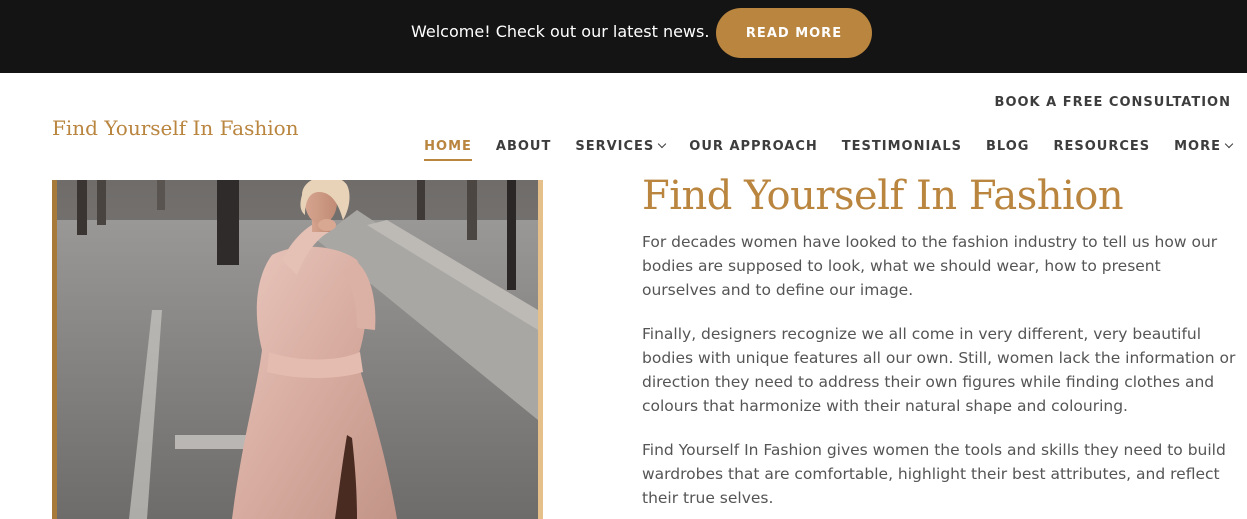 The image size is (1247, 519). Describe the element at coordinates (883, 196) in the screenshot. I see `page-title: Find Yourself In Fashion` at that location.